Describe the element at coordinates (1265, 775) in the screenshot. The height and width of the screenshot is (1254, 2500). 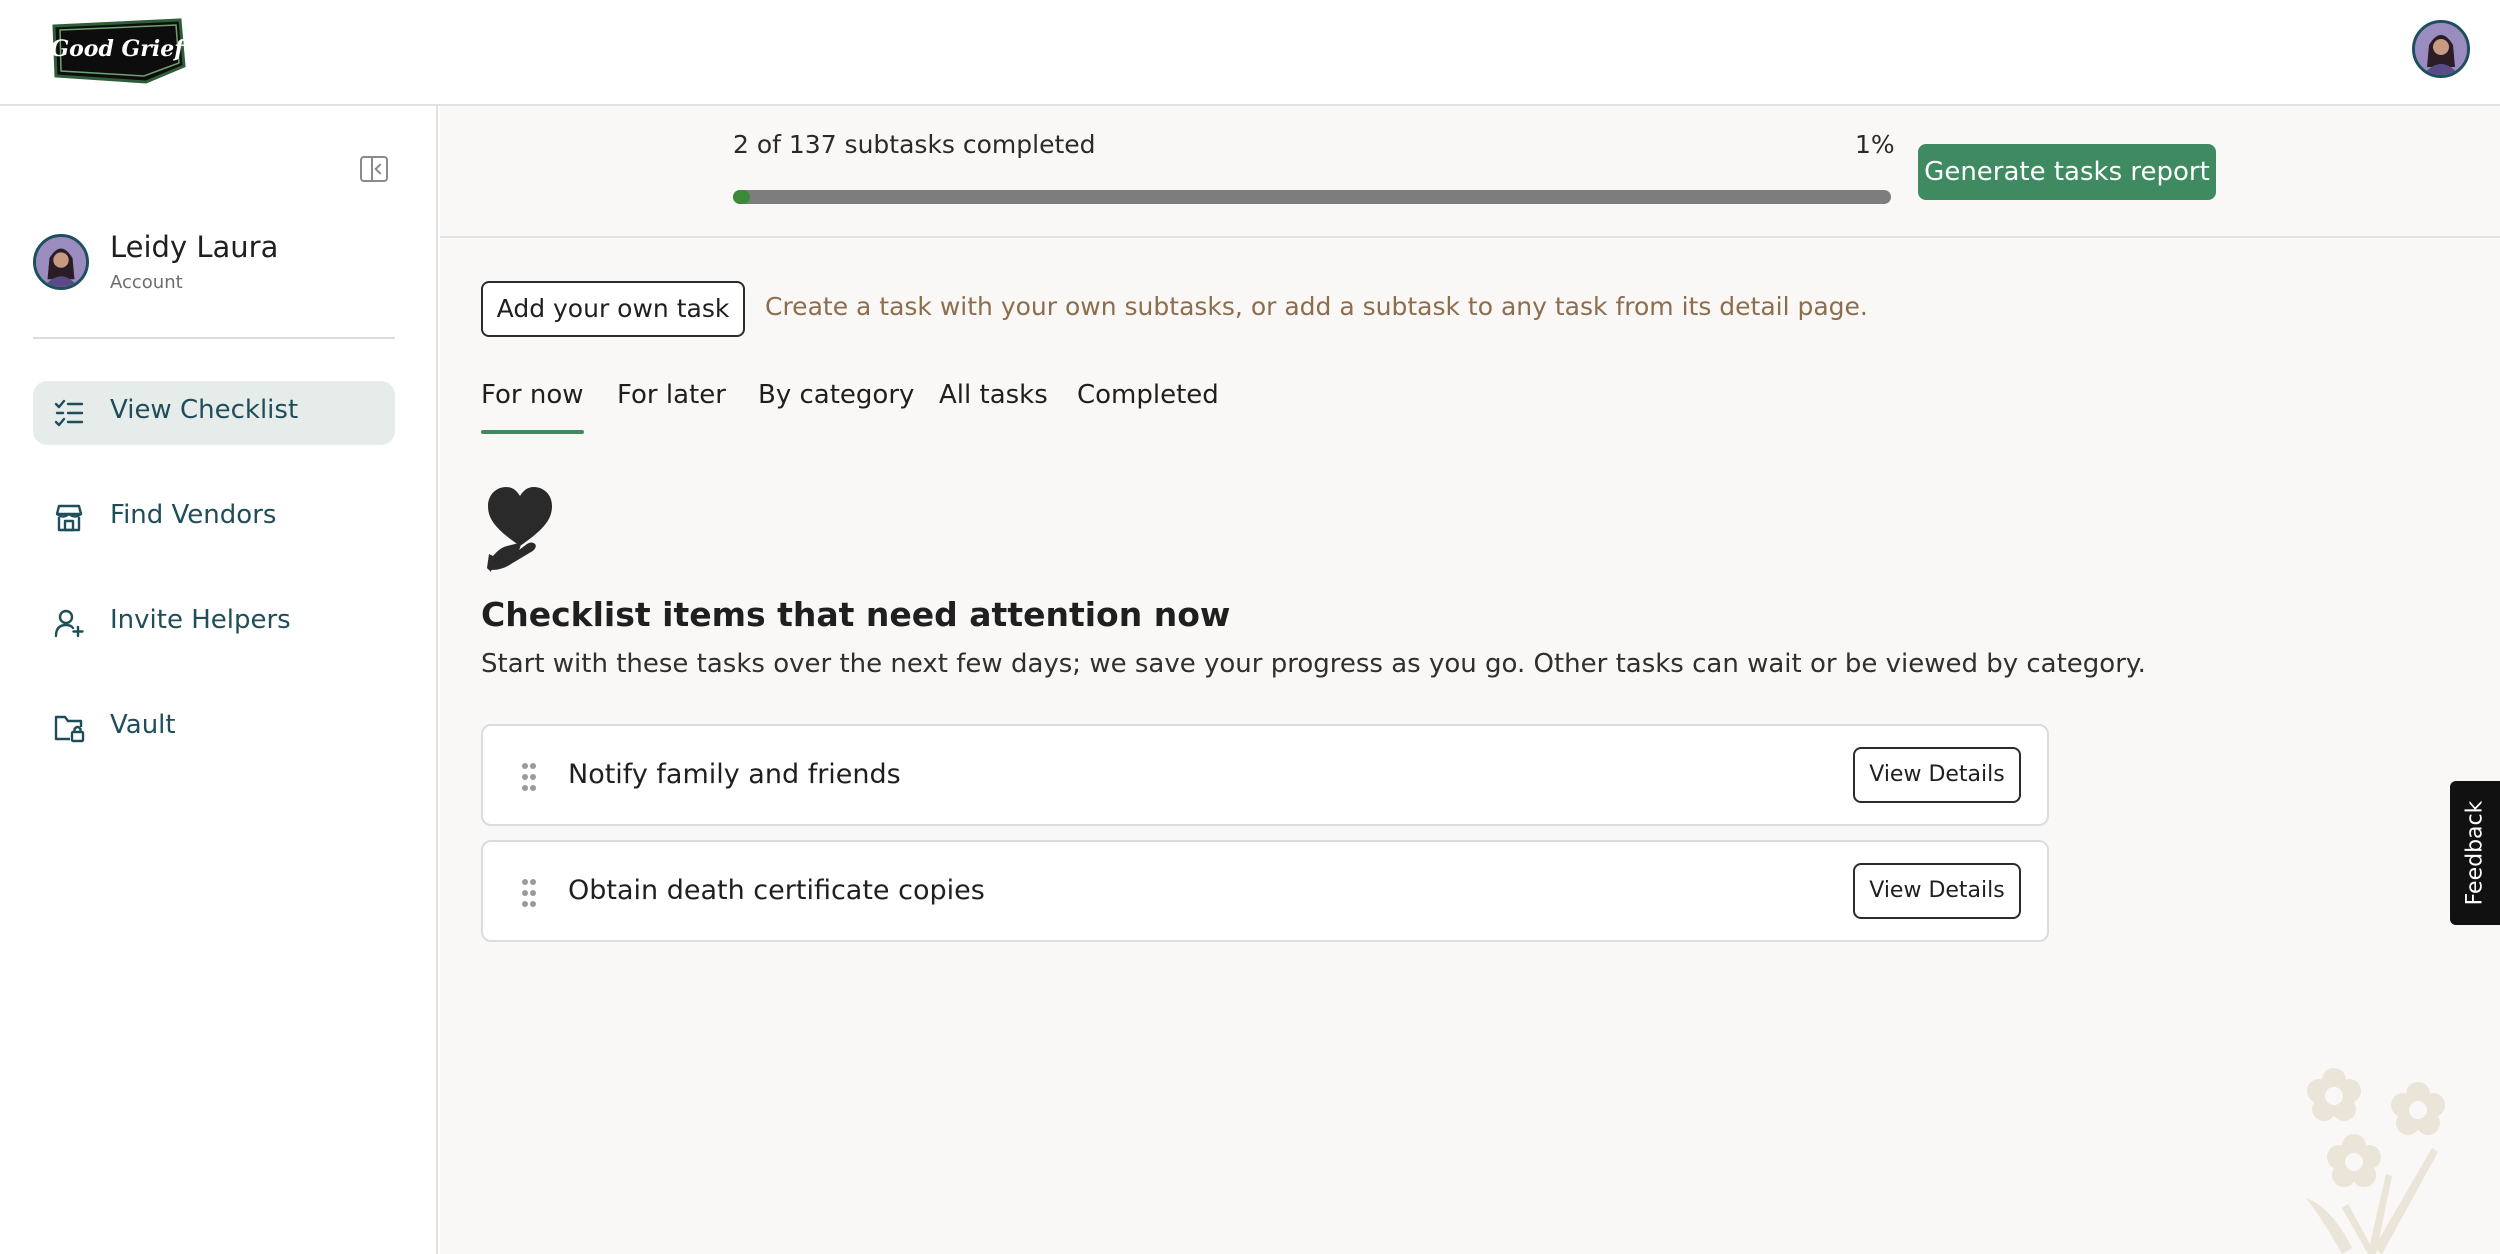
I see `task-row: Notify family and friends View Details` at that location.